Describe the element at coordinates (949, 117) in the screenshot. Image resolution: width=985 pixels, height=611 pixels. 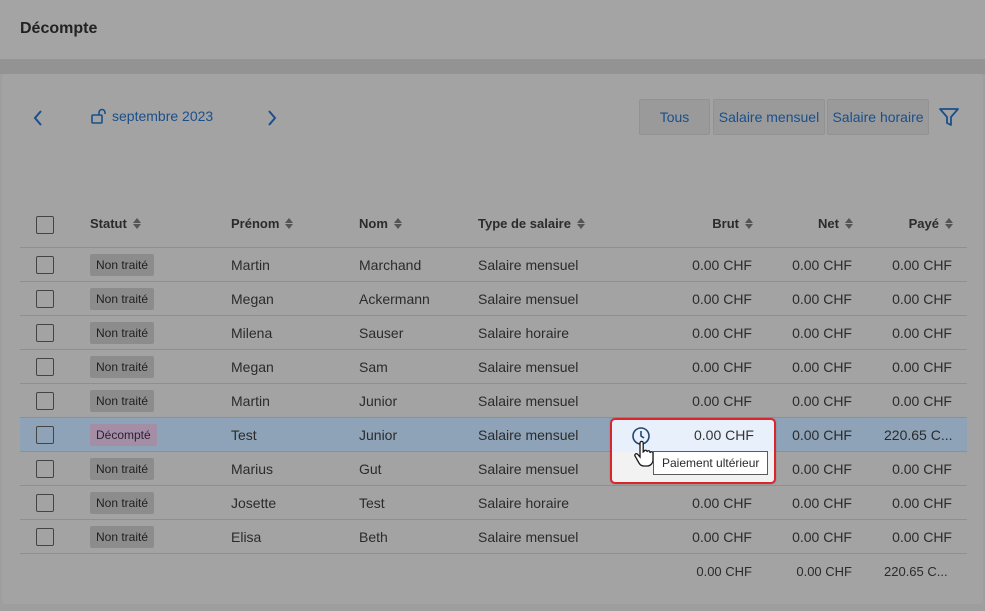
I see `filter-icon` at that location.